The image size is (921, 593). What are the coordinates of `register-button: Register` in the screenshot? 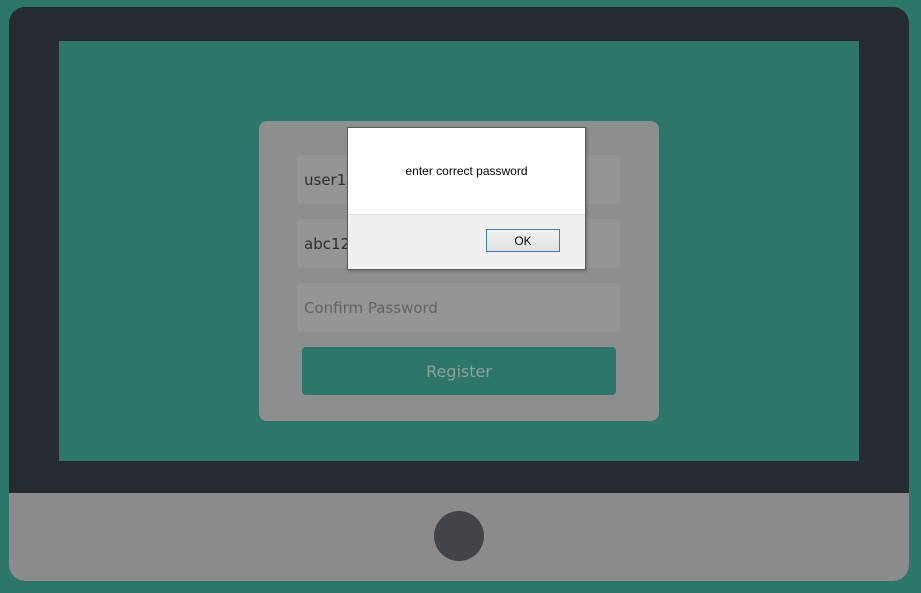 It's located at (459, 371).